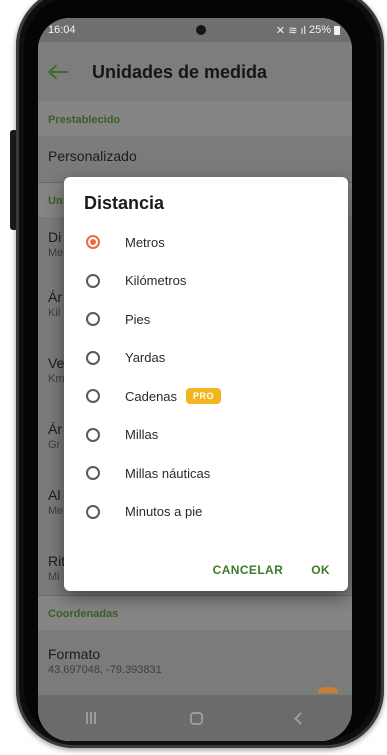 The width and height of the screenshot is (387, 755). Describe the element at coordinates (195, 119) in the screenshot. I see `section-header-preset: Prestablecido` at that location.